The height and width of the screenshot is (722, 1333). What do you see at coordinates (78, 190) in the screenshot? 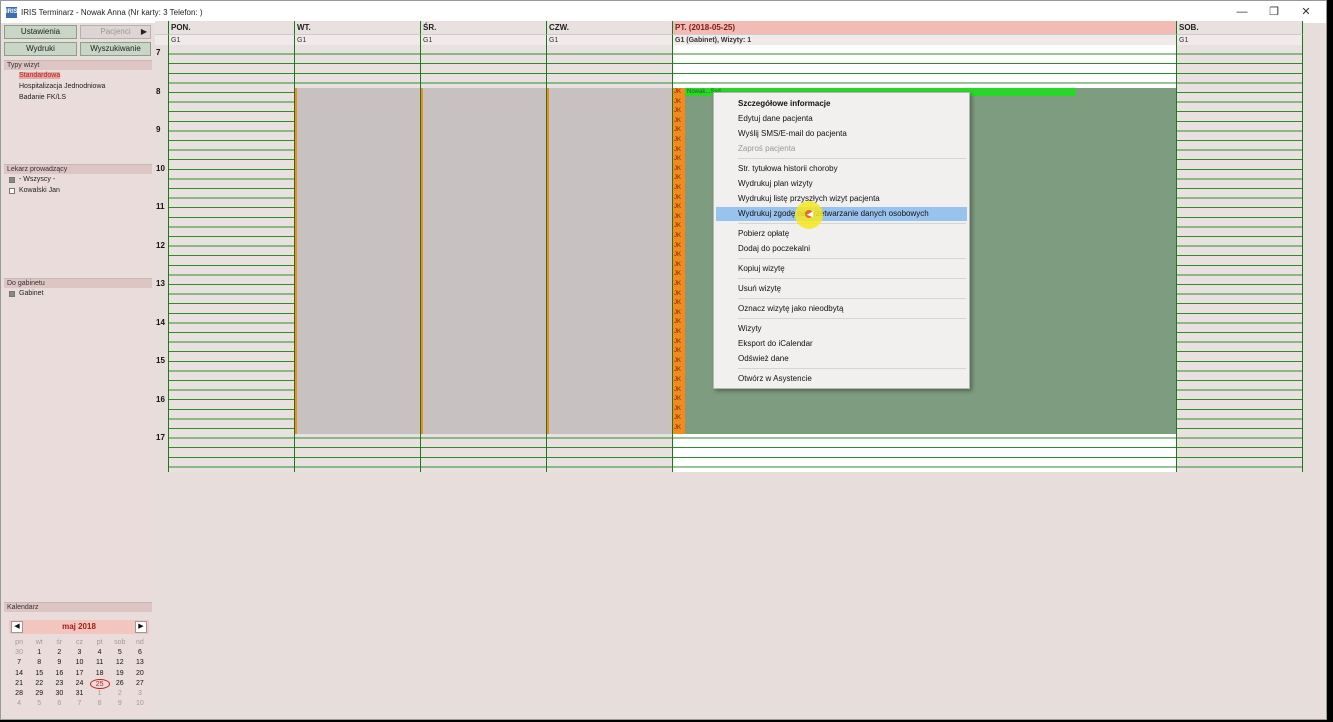
I see `doctor-item: Kowalski Jan` at bounding box center [78, 190].